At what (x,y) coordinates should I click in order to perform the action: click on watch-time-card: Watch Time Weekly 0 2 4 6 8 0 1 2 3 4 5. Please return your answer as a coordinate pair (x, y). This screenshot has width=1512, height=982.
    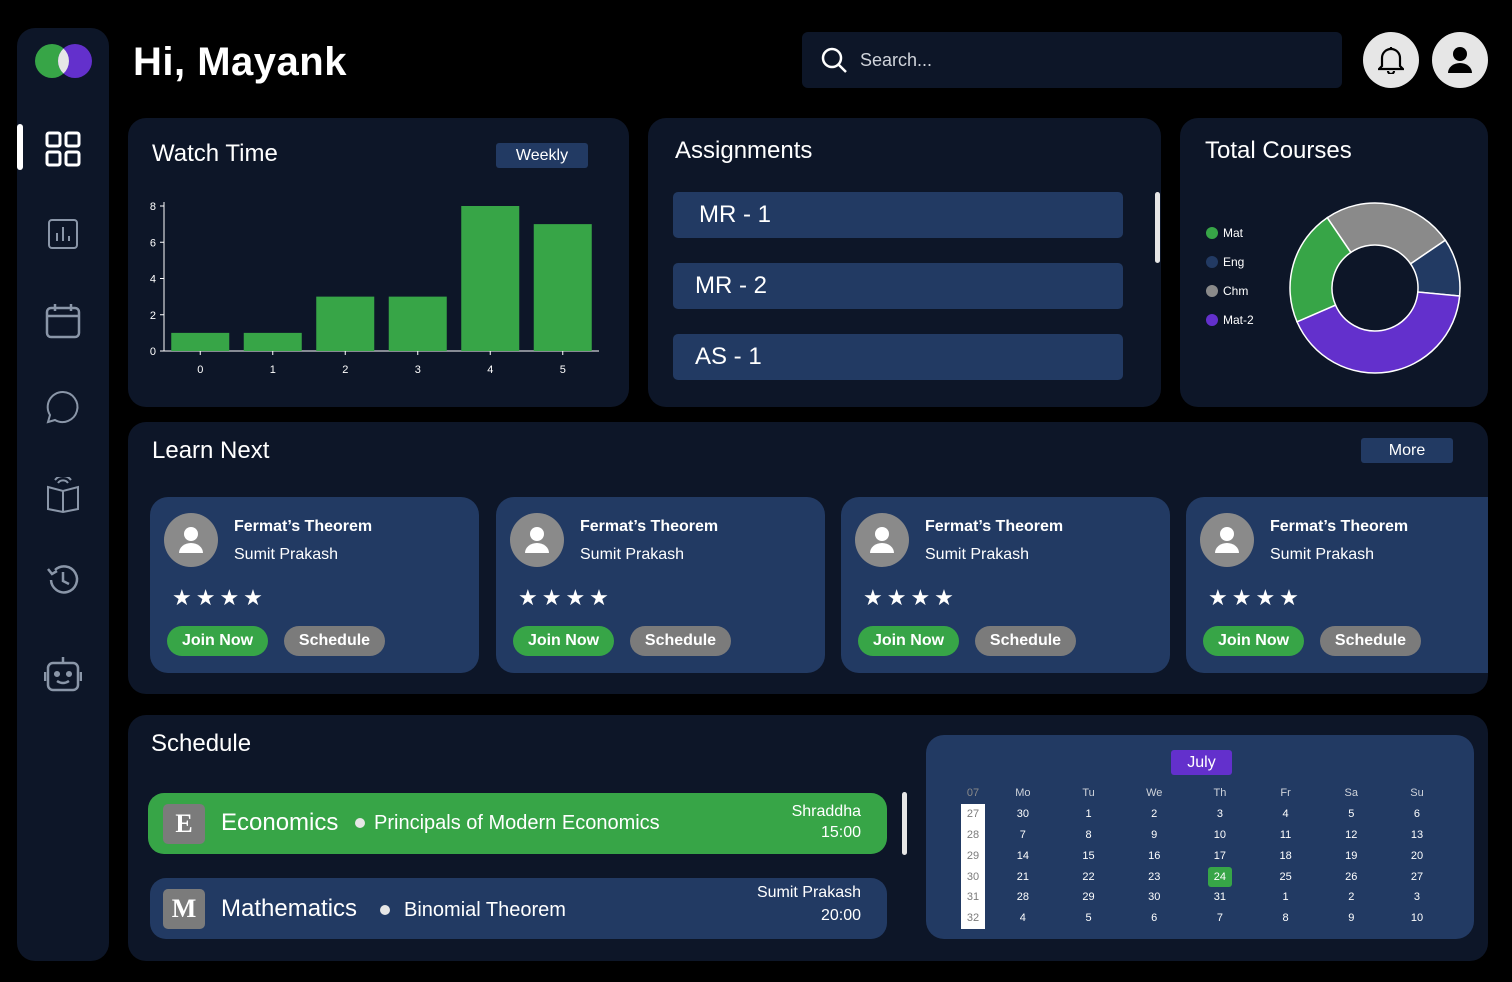
    Looking at the image, I should click on (378, 262).